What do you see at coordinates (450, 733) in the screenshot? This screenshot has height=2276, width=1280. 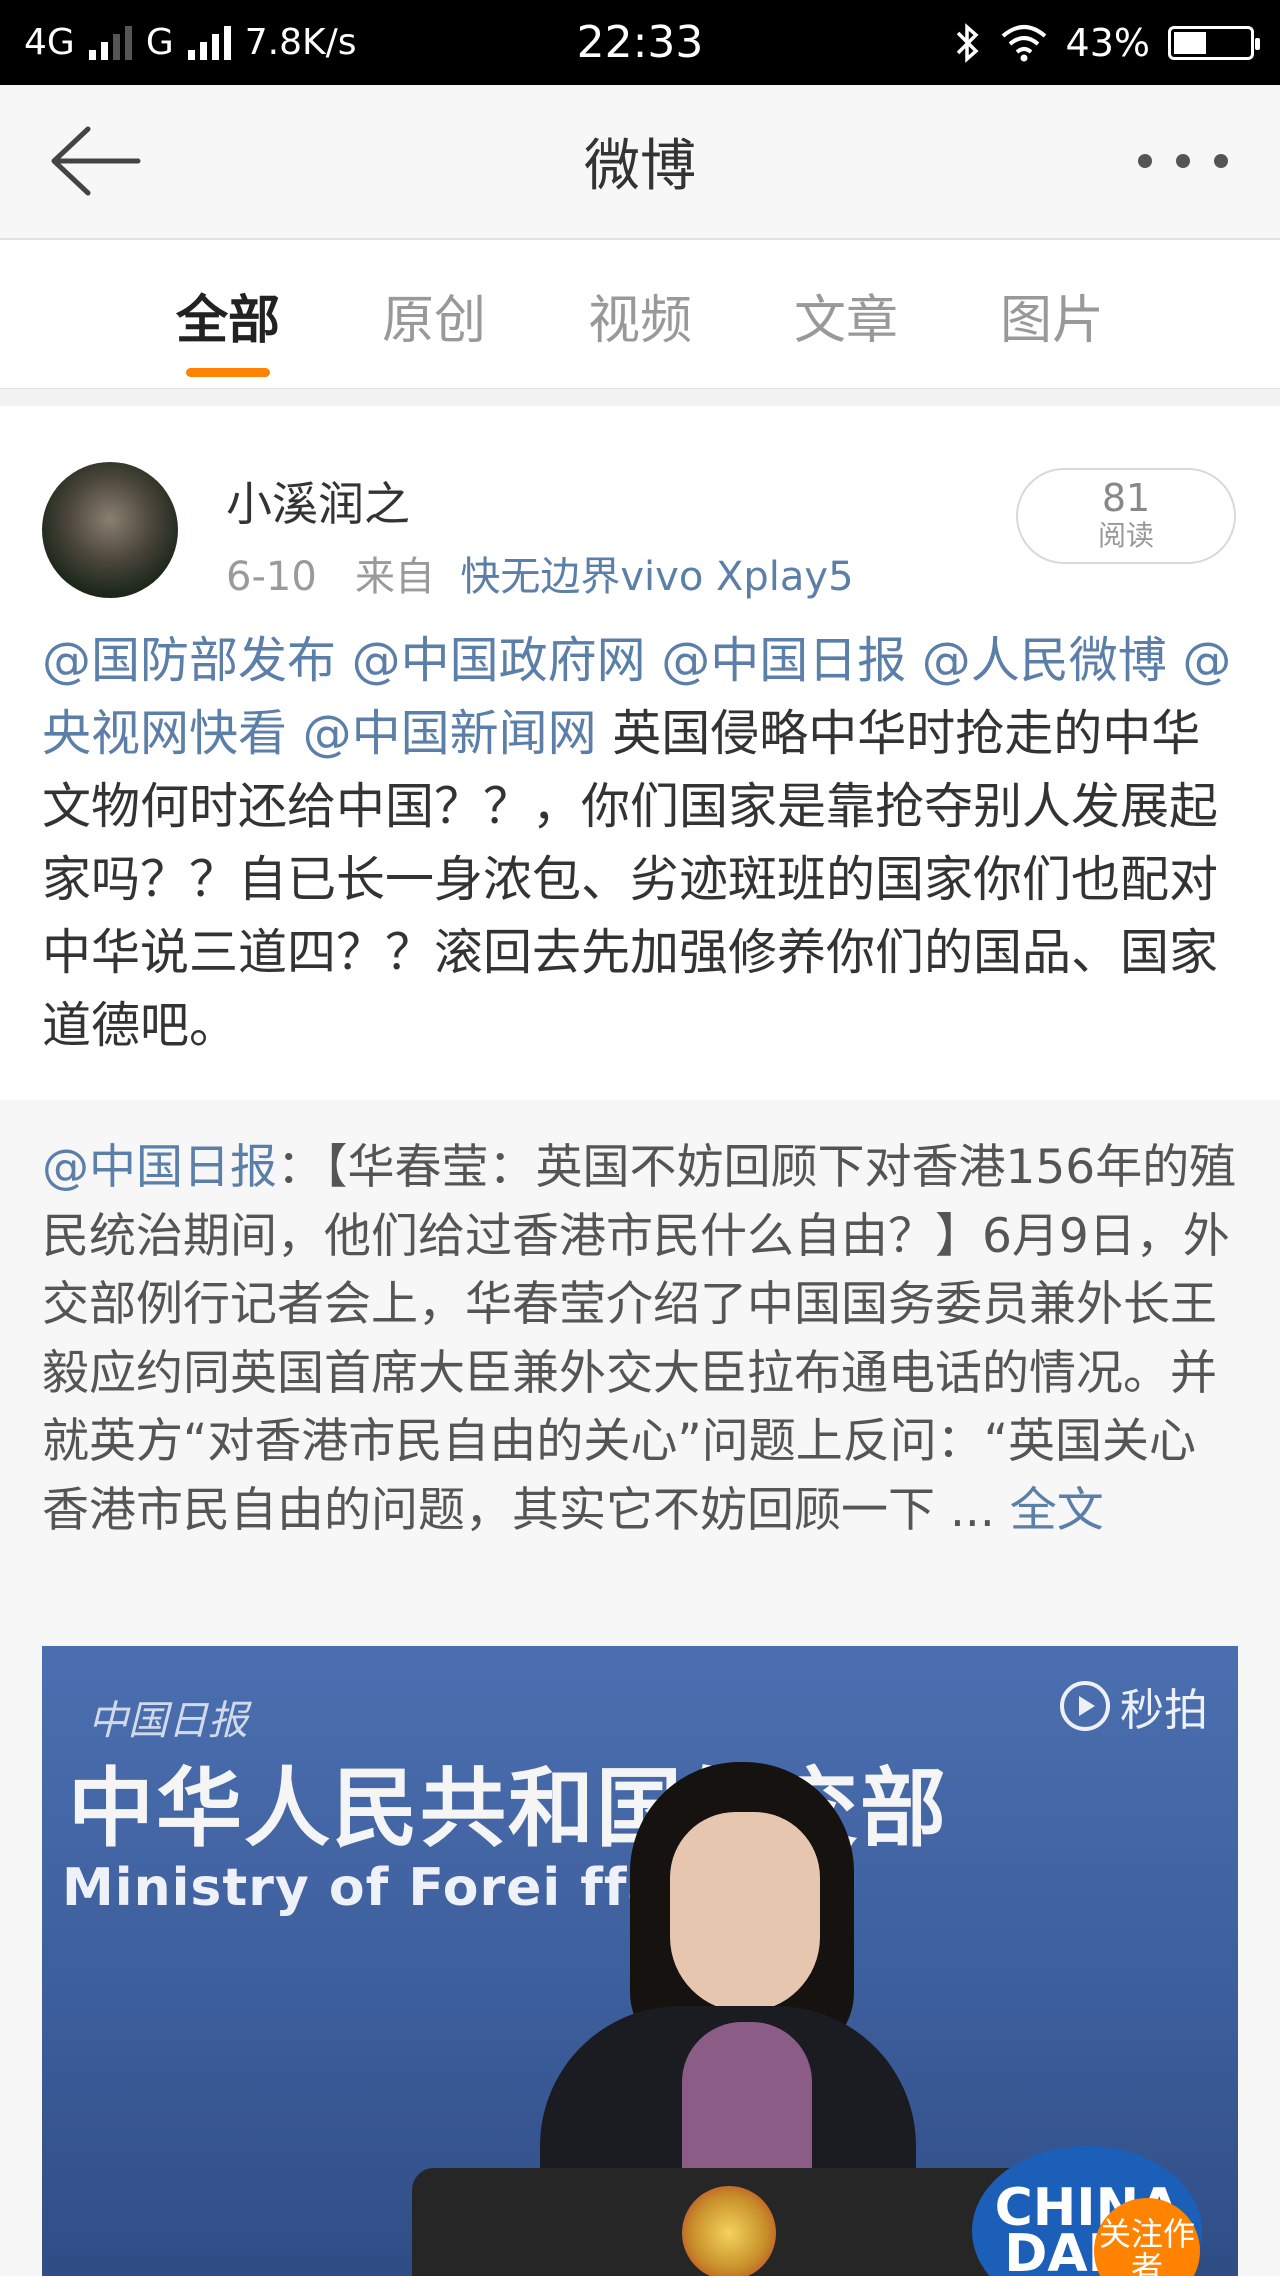 I see `mention-link: @中国新闻网` at bounding box center [450, 733].